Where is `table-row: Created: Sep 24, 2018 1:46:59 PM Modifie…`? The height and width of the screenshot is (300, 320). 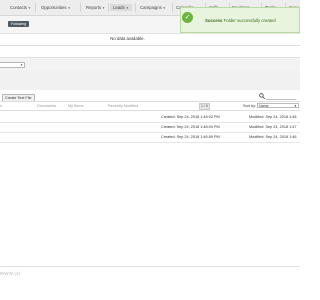
table-row: Created: Sep 24, 2018 1:46:59 PM Modifie… is located at coordinates (150, 138).